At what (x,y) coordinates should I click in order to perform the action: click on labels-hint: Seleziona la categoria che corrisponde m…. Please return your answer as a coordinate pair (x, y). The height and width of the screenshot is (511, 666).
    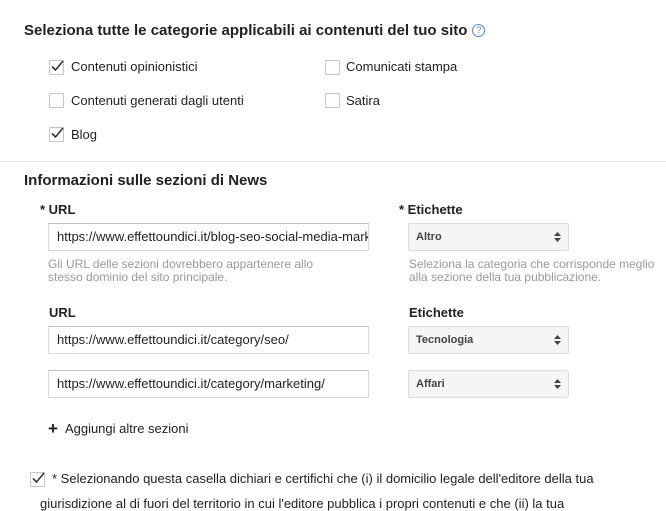
    Looking at the image, I should click on (532, 270).